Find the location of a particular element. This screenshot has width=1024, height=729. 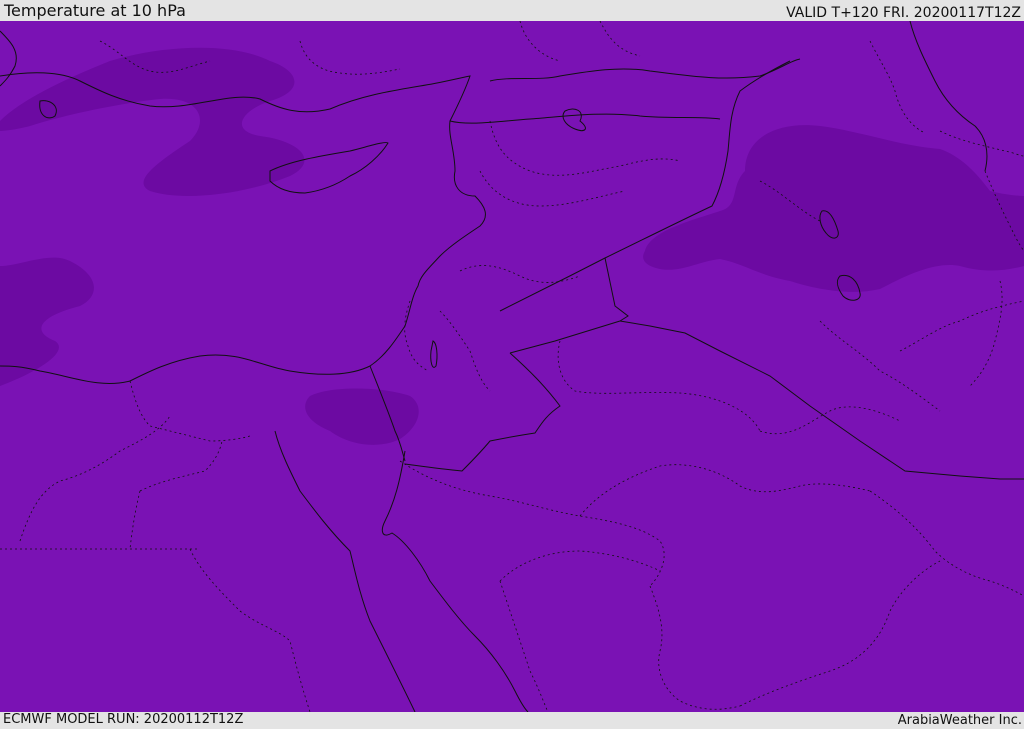

border-jordan-internal is located at coordinates (465, 351).